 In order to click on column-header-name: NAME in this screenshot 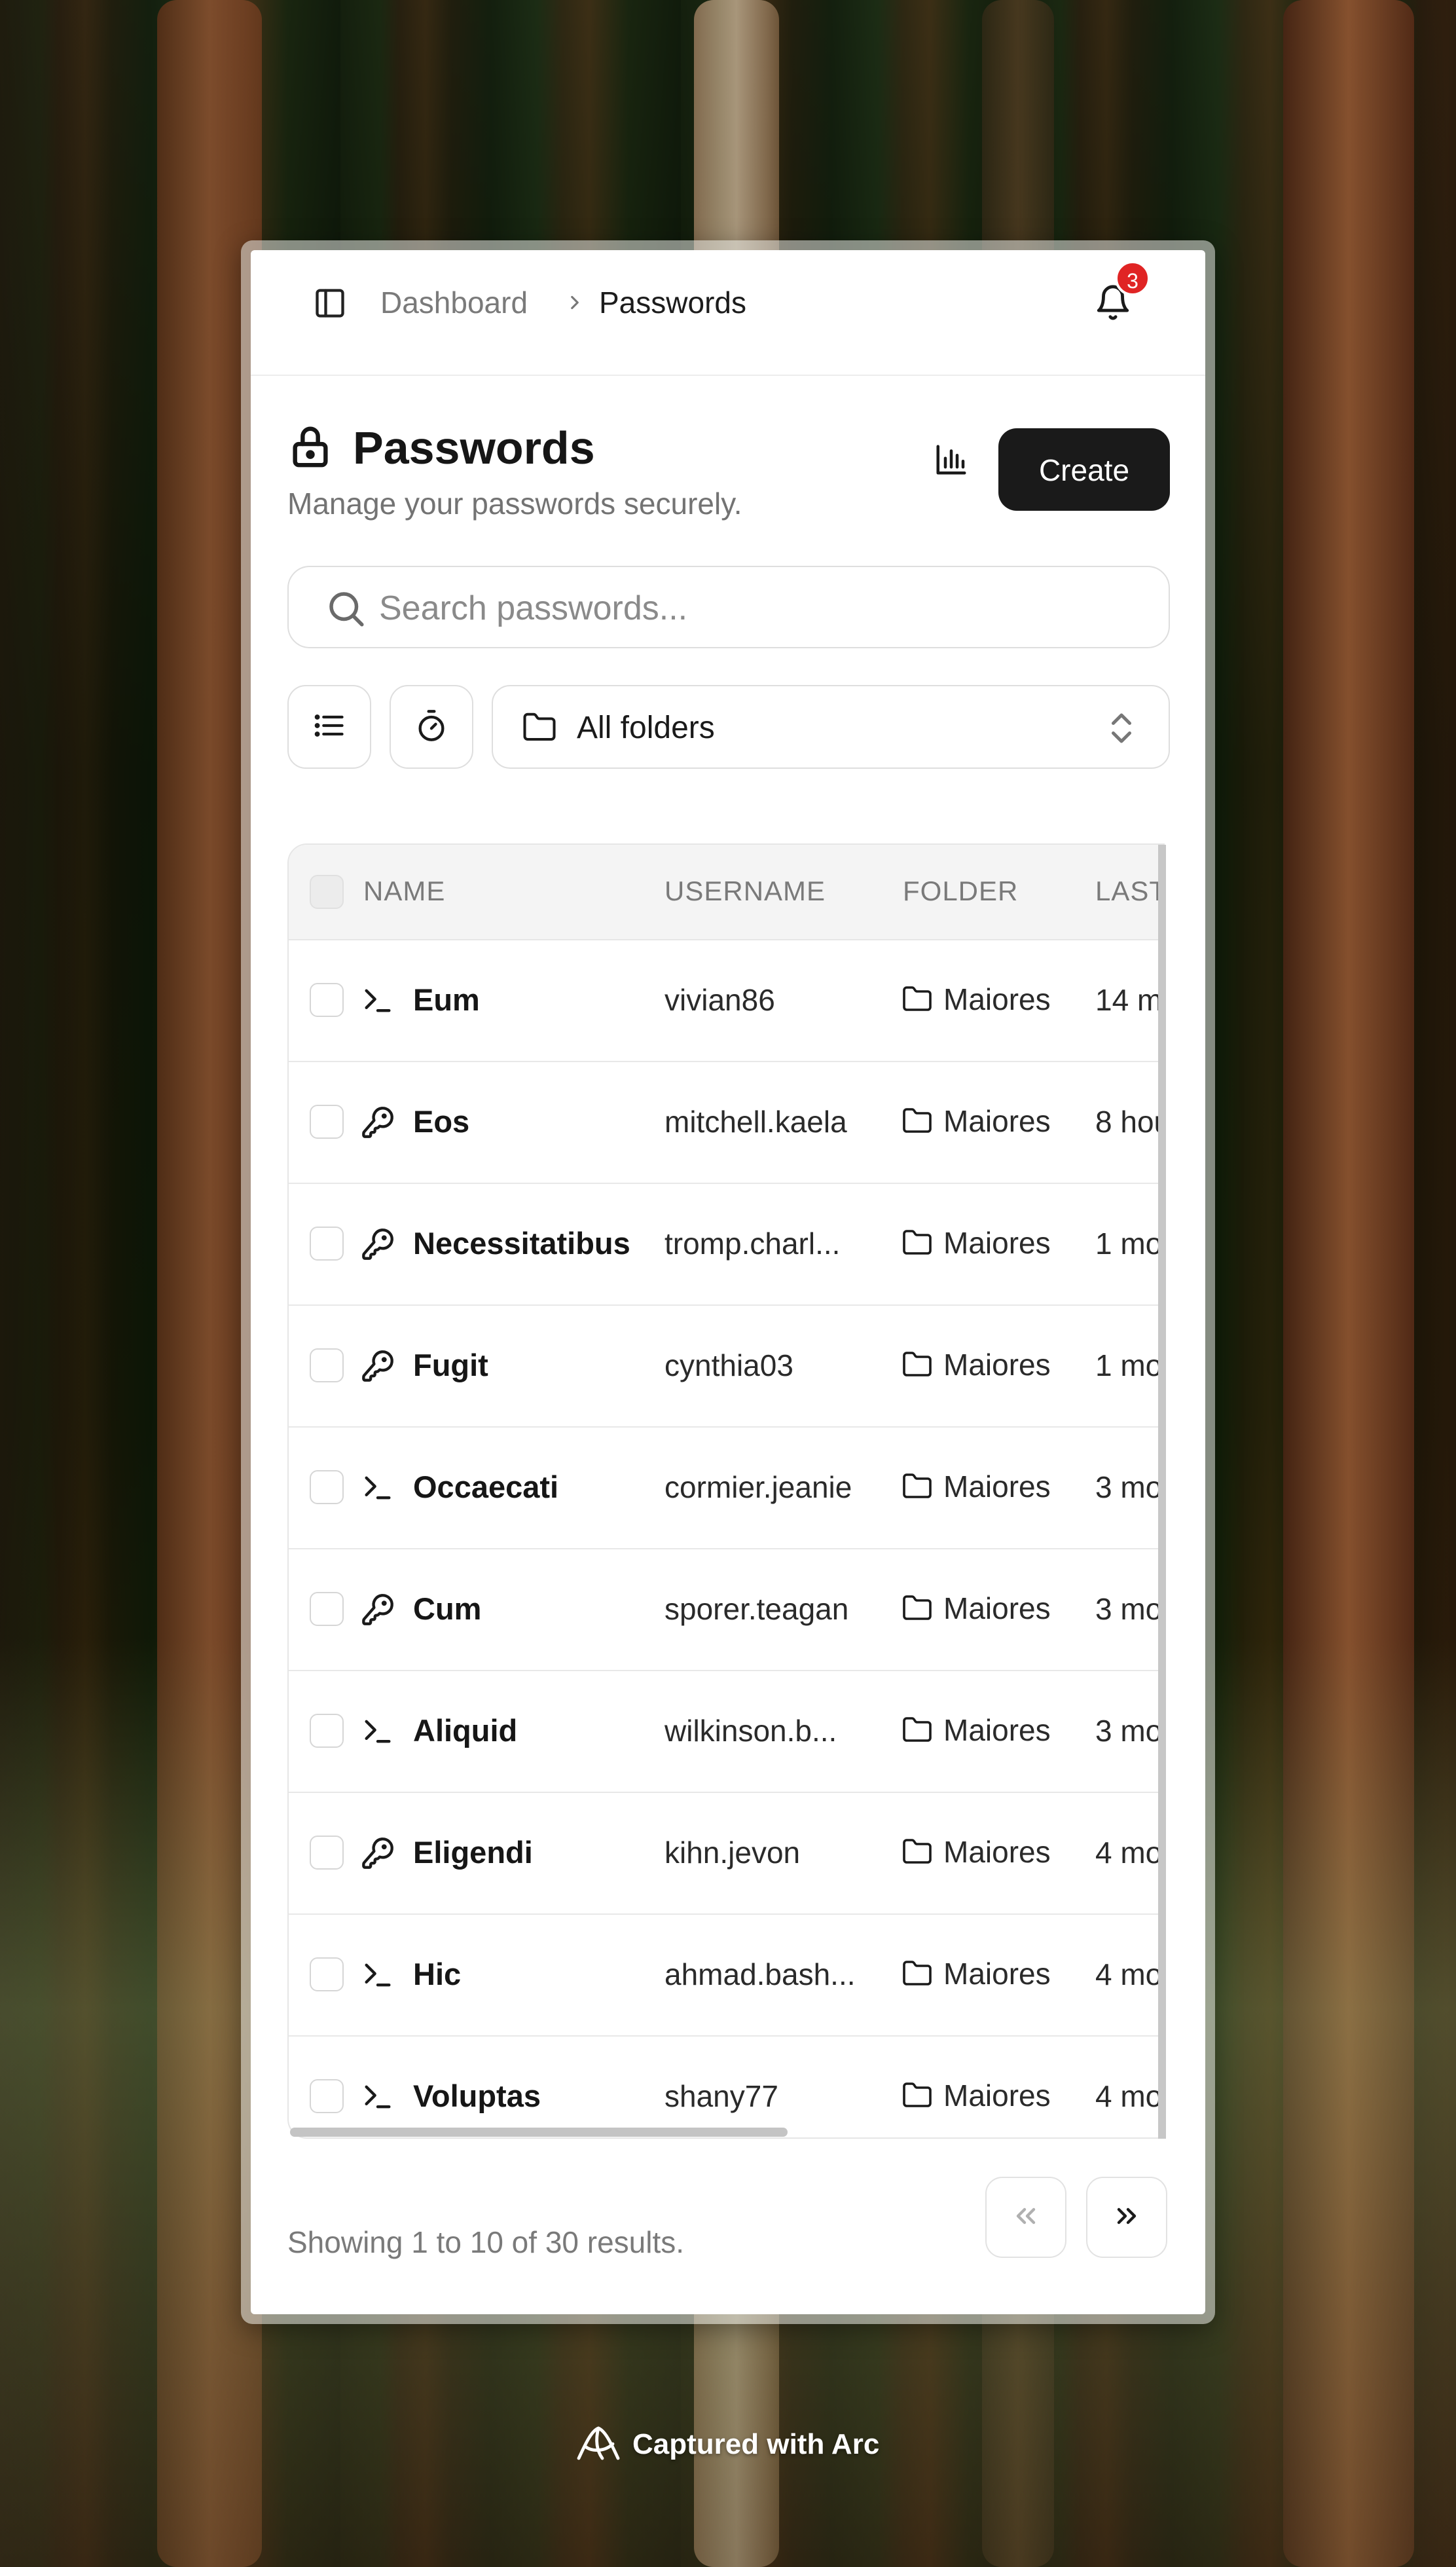, I will do `click(404, 892)`.